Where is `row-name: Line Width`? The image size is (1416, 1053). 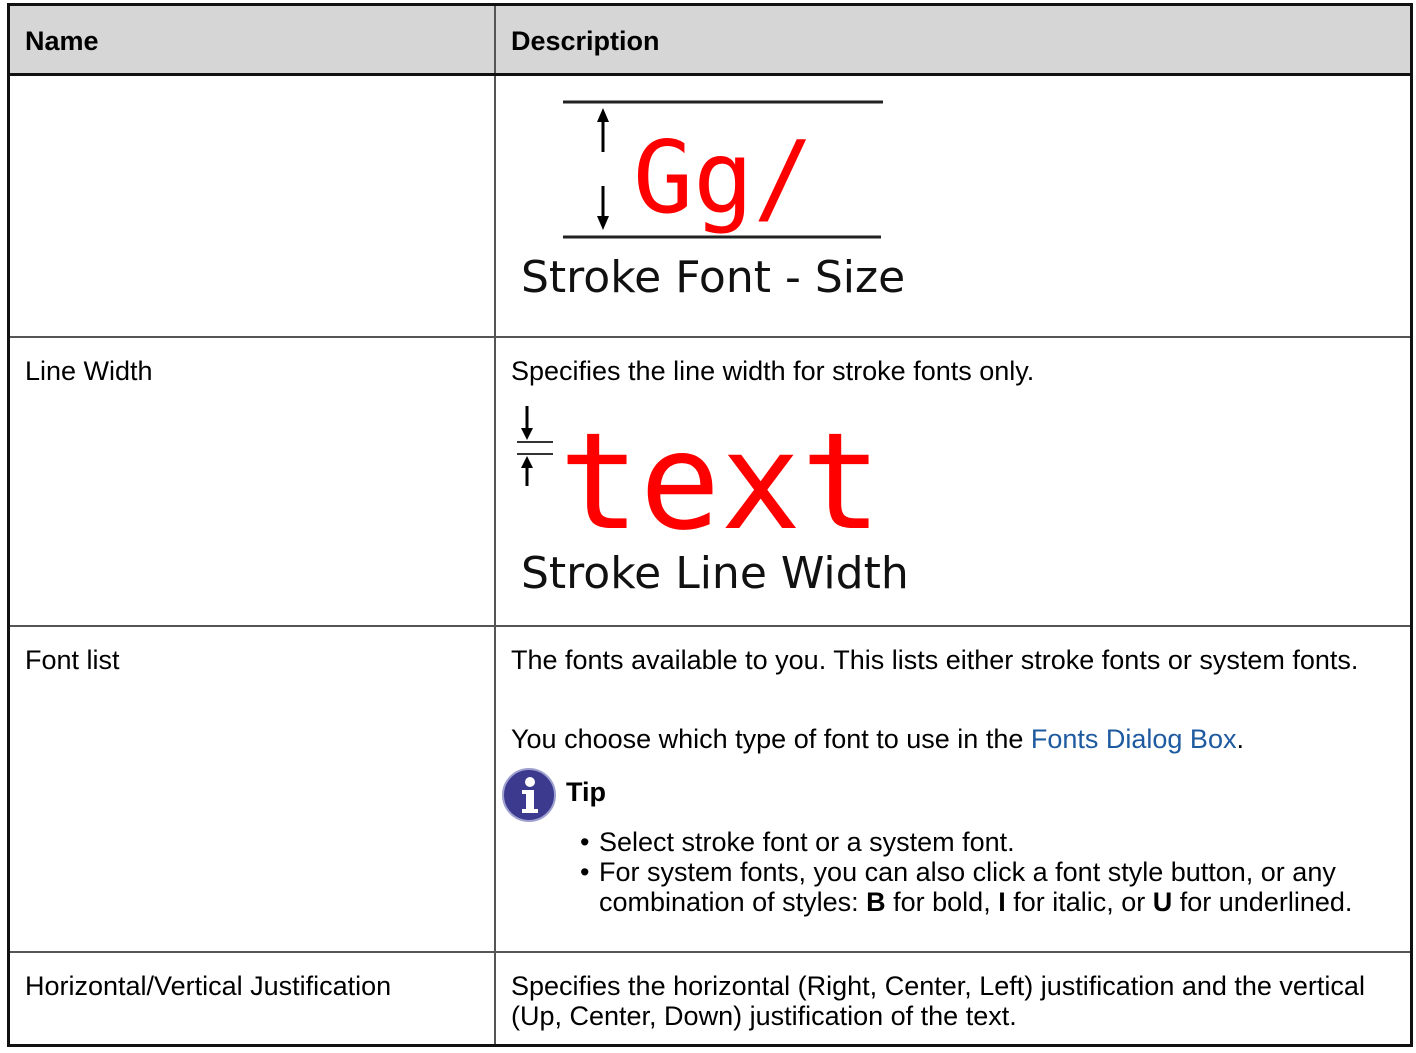
row-name: Line Width is located at coordinates (89, 371).